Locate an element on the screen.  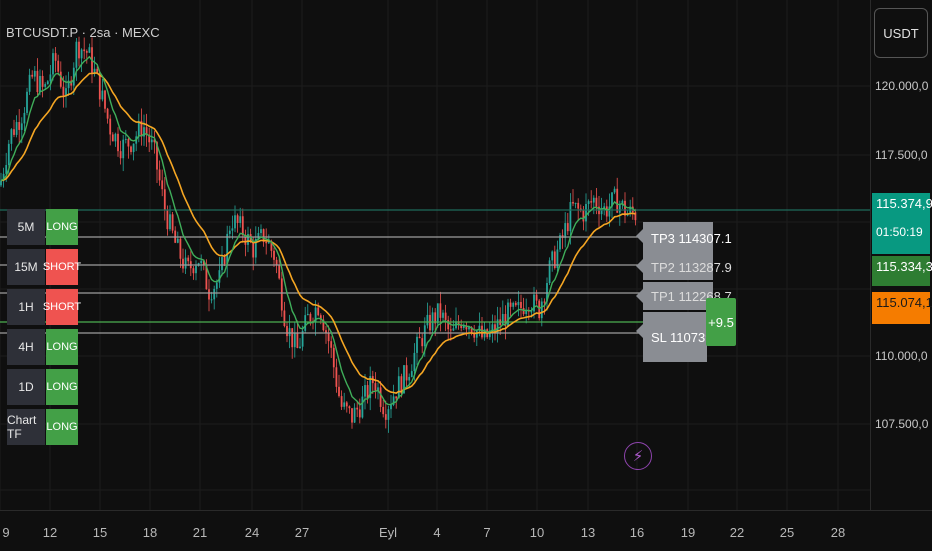
tf-label: 1D is located at coordinates (26, 387).